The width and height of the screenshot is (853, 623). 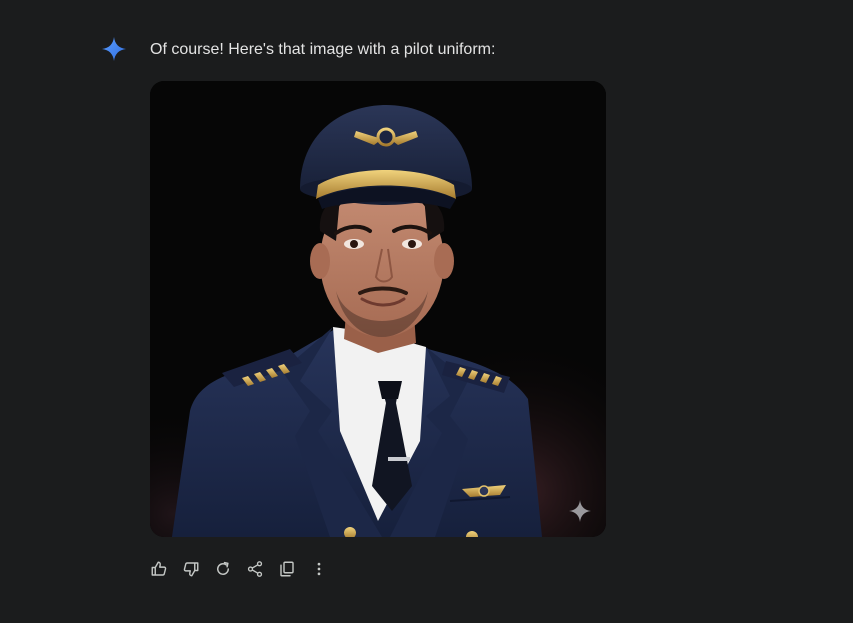 What do you see at coordinates (243, 569) in the screenshot?
I see `response-actions-toolbar` at bounding box center [243, 569].